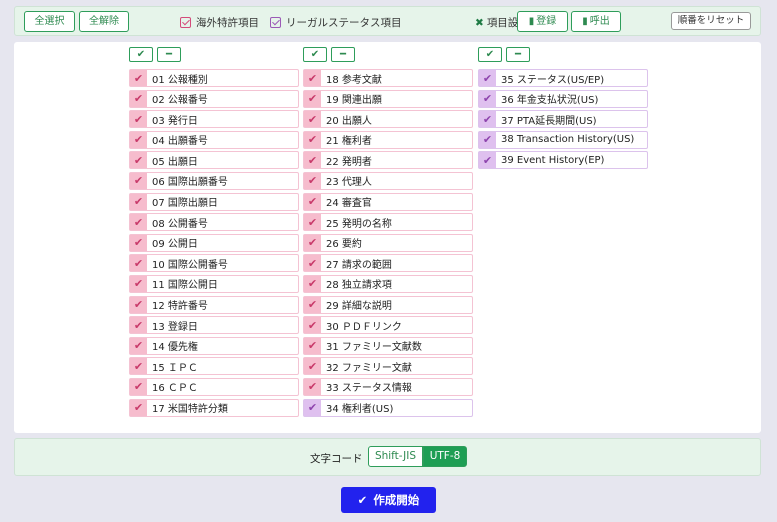  What do you see at coordinates (214, 304) in the screenshot?
I see `field-item: ✔ 12 特許番号` at bounding box center [214, 304].